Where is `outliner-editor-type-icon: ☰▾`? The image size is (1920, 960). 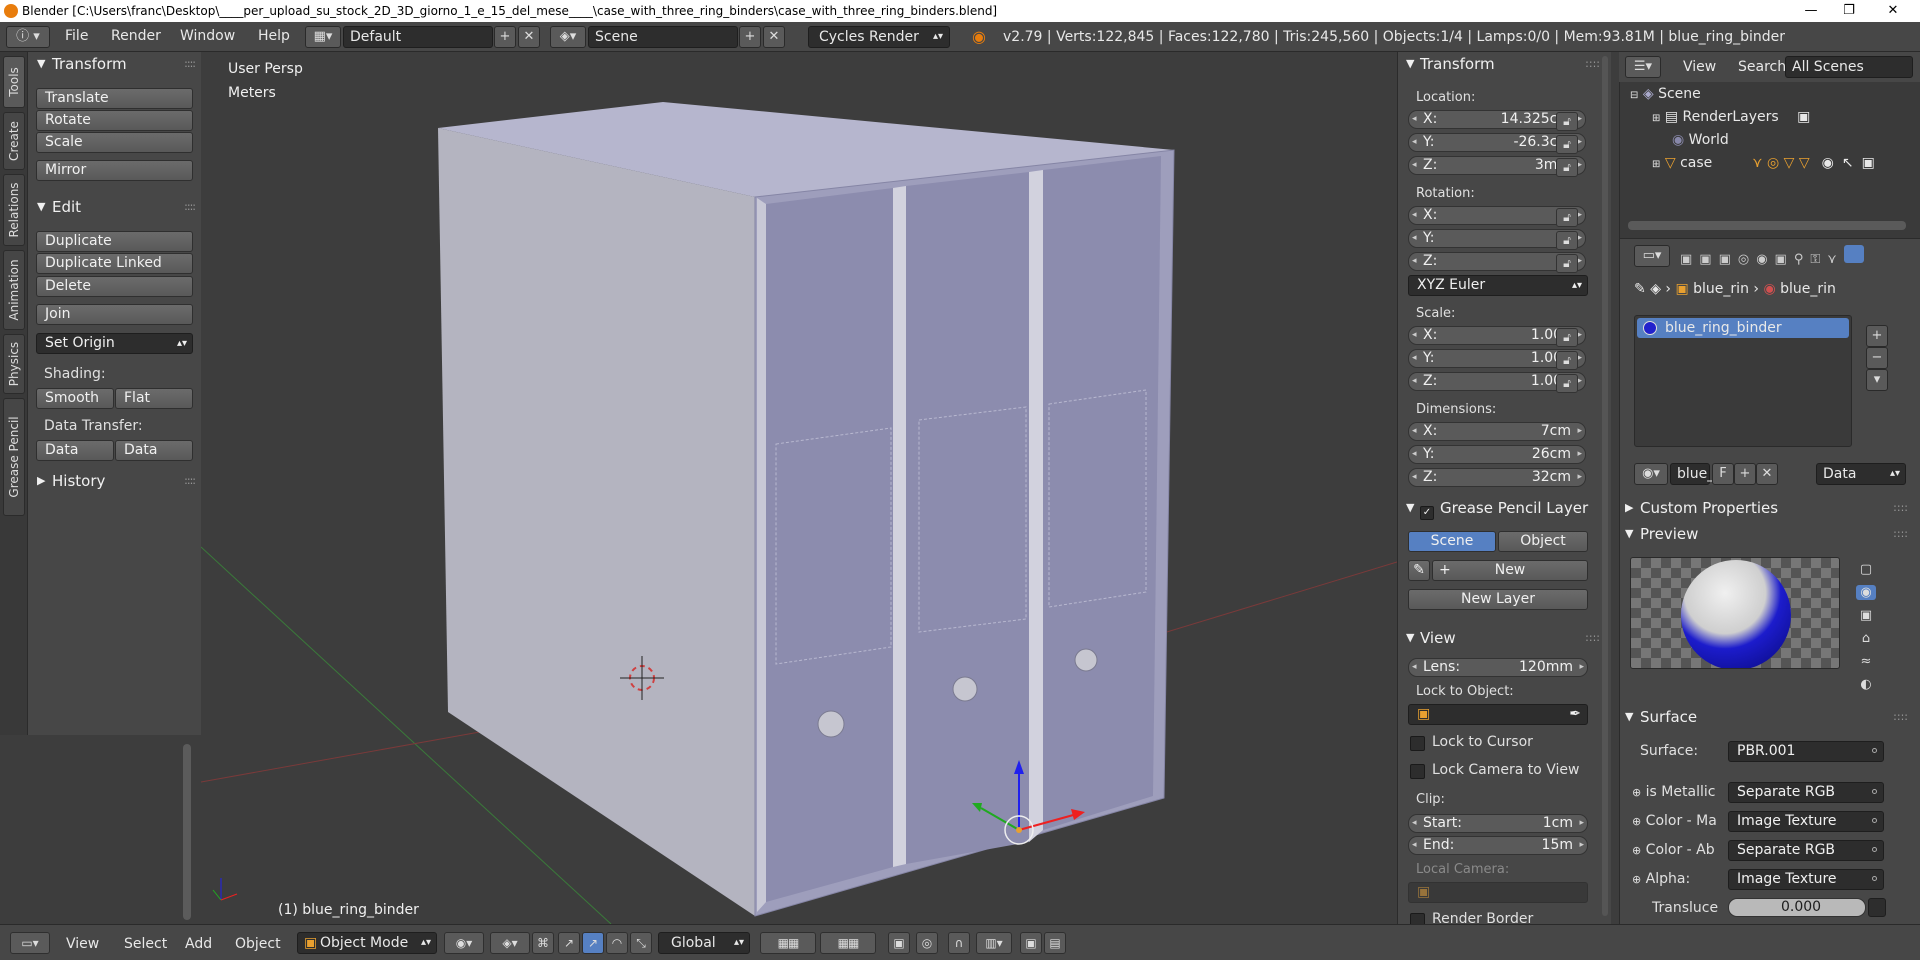
outliner-editor-type-icon: ☰▾ is located at coordinates (1643, 67).